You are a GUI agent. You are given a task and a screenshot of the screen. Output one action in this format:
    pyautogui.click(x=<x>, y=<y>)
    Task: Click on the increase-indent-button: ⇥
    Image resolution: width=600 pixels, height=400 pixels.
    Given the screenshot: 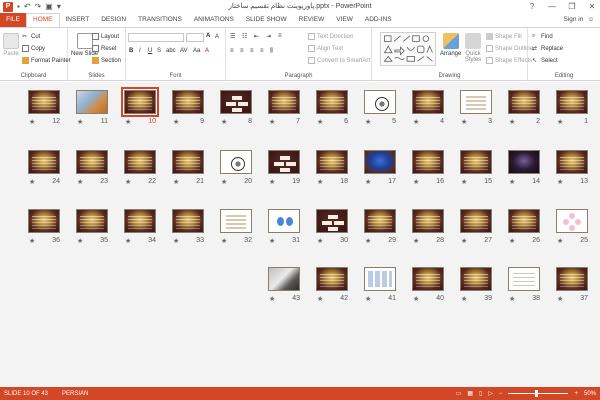 What is the action you would take?
    pyautogui.click(x=268, y=36)
    